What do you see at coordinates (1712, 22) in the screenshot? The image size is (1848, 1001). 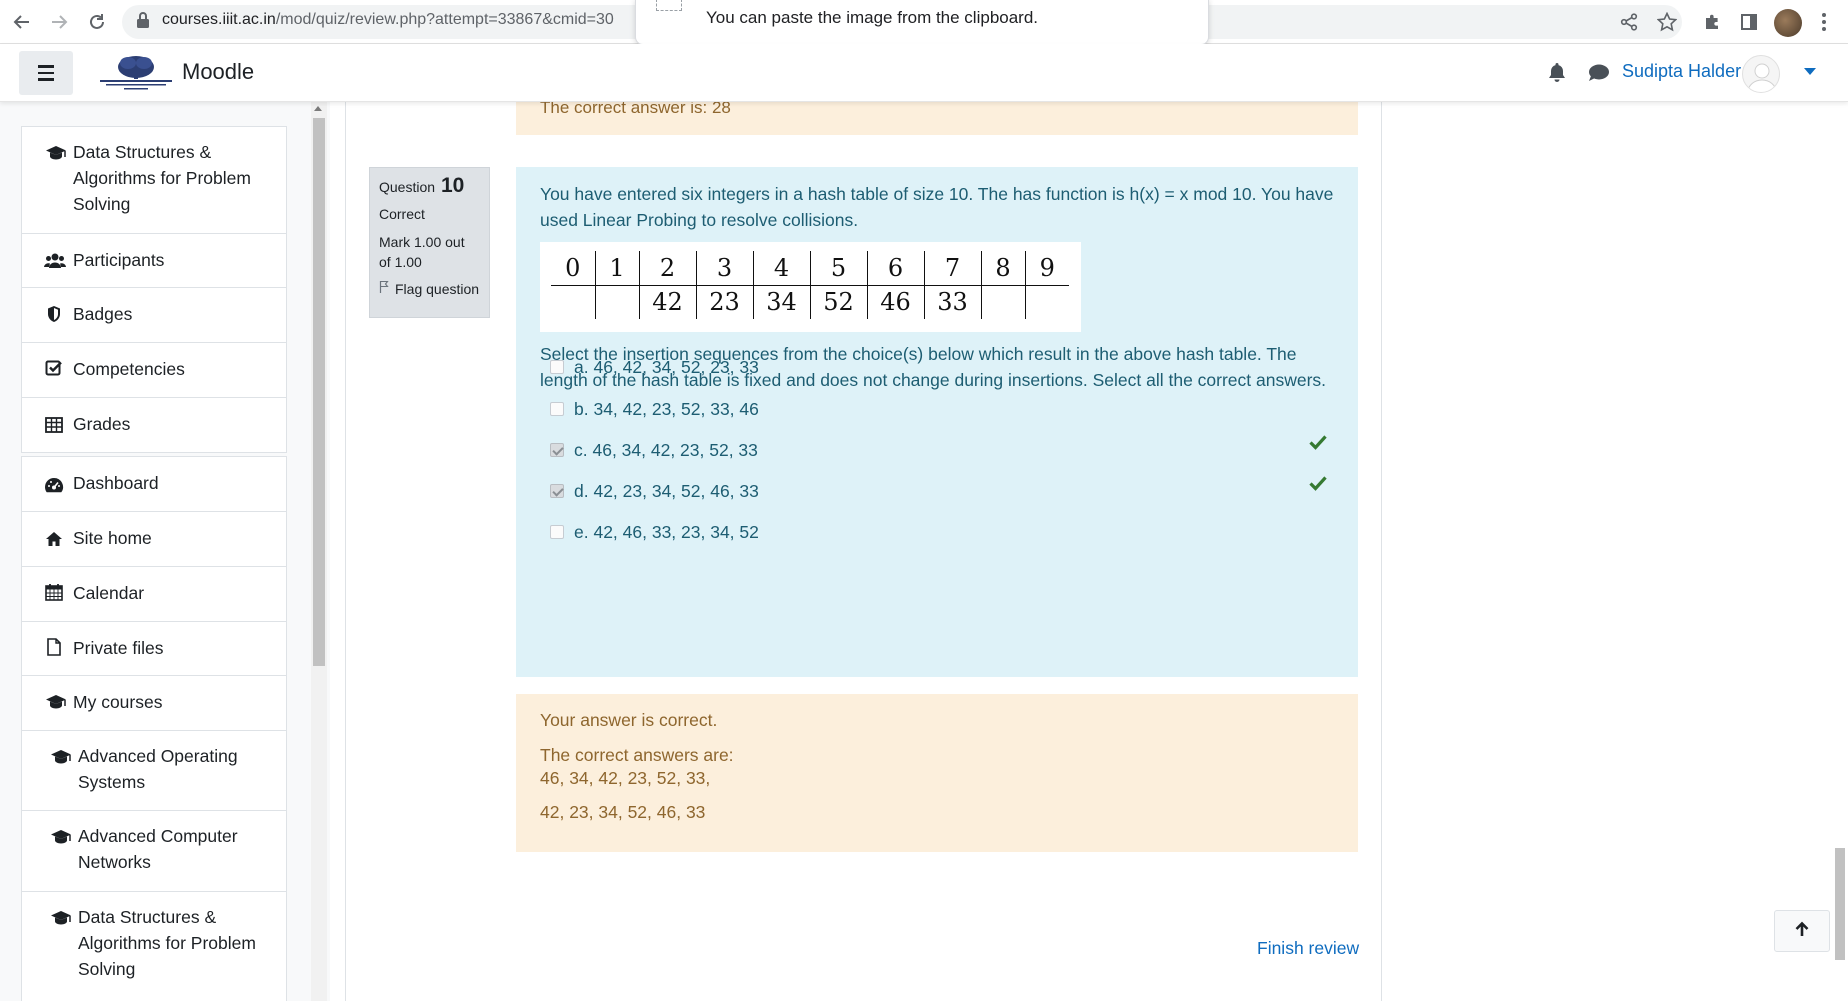 I see `extensions-puzzle-icon` at bounding box center [1712, 22].